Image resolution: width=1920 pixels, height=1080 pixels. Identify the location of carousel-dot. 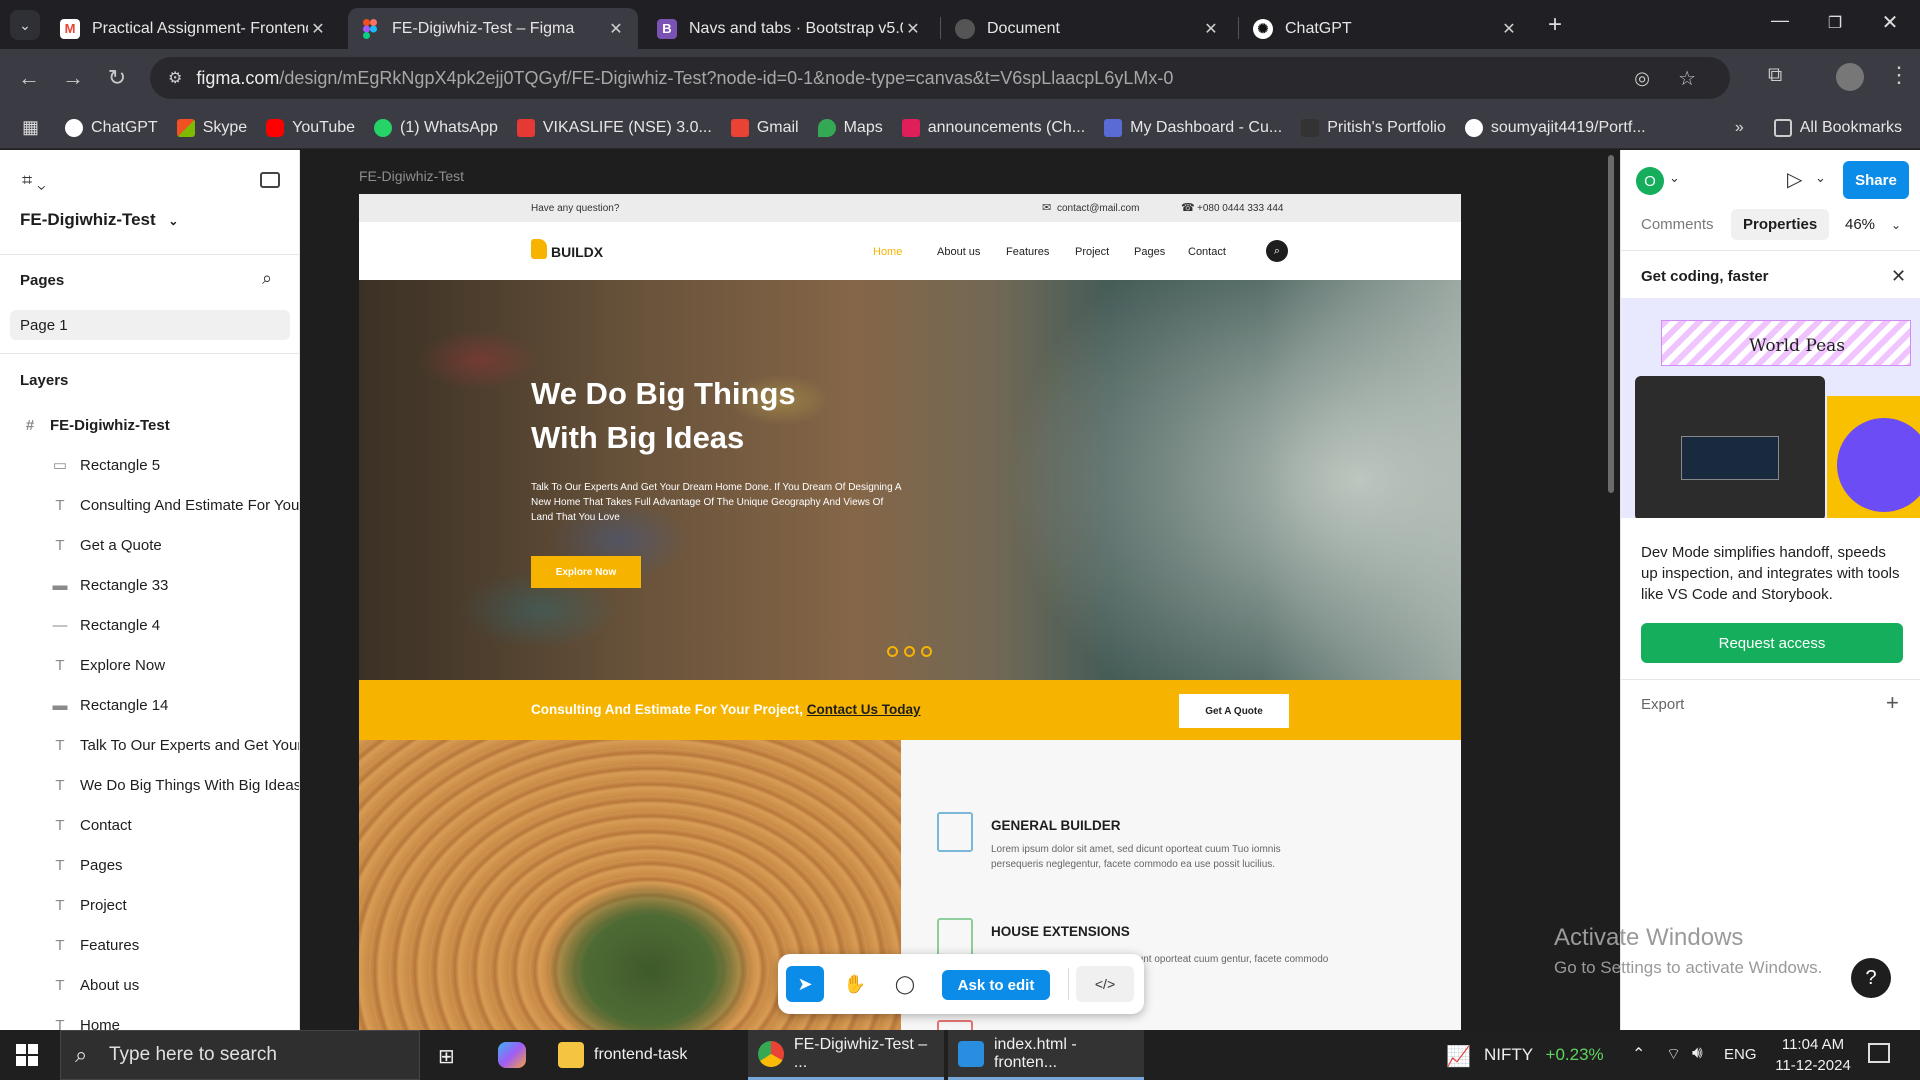
(892, 651).